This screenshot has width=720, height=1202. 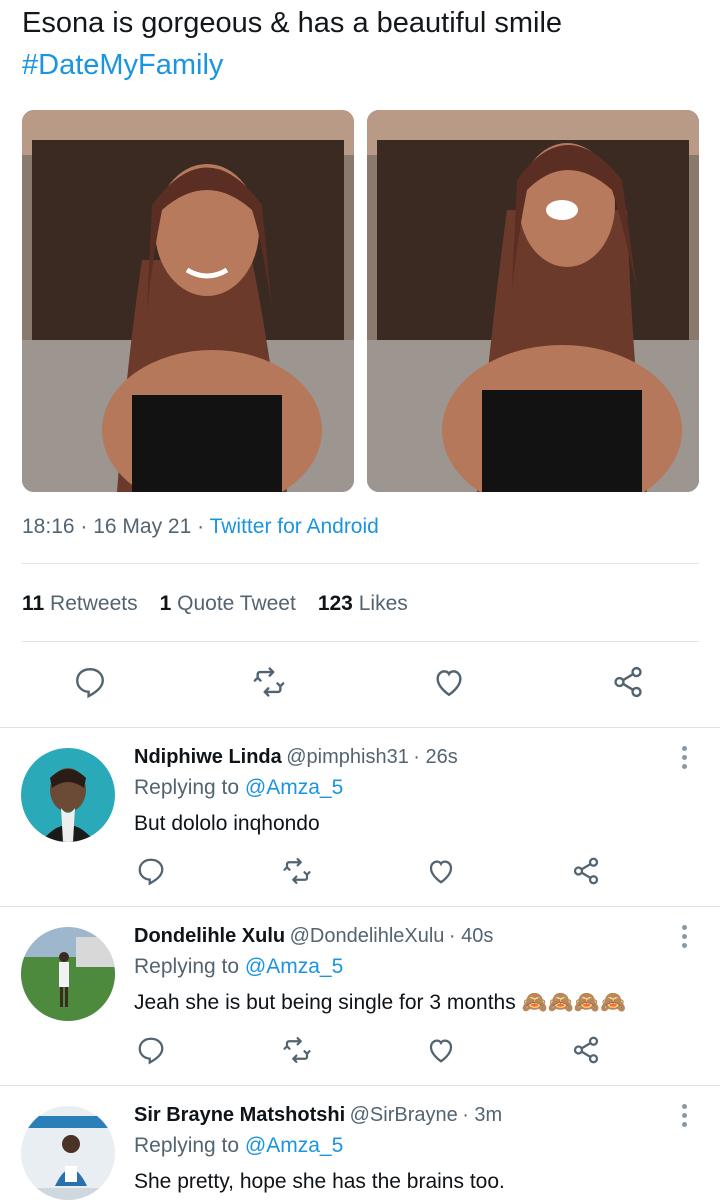 What do you see at coordinates (488, 1115) in the screenshot?
I see `reply-time: 3m` at bounding box center [488, 1115].